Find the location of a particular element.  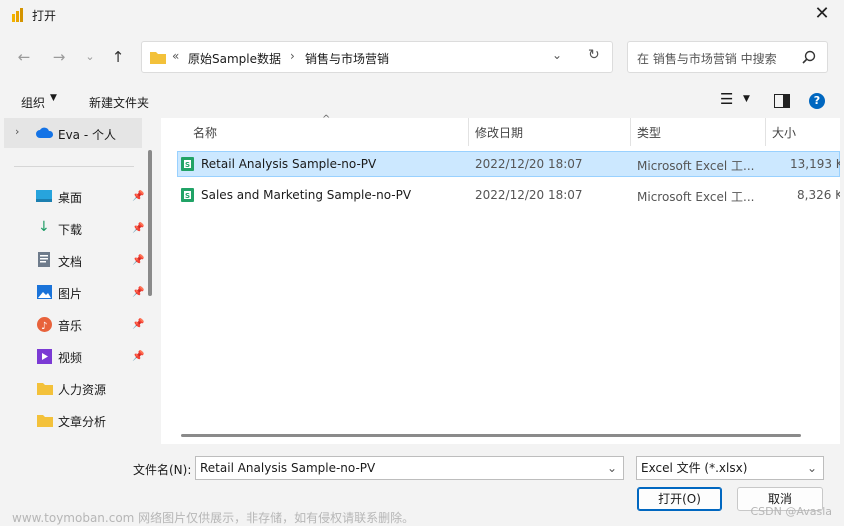

filename-value: Retail Analysis Sample-no-PV is located at coordinates (288, 468).